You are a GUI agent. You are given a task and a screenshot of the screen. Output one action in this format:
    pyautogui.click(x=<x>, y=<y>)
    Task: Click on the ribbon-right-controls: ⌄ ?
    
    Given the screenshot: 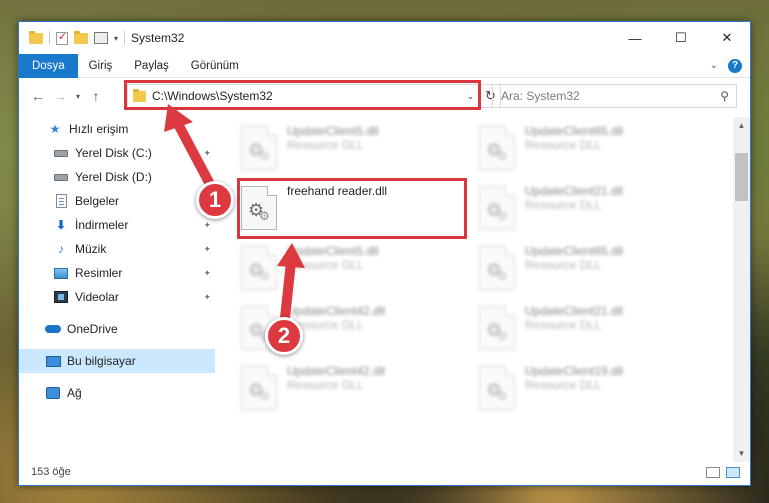 What is the action you would take?
    pyautogui.click(x=730, y=65)
    